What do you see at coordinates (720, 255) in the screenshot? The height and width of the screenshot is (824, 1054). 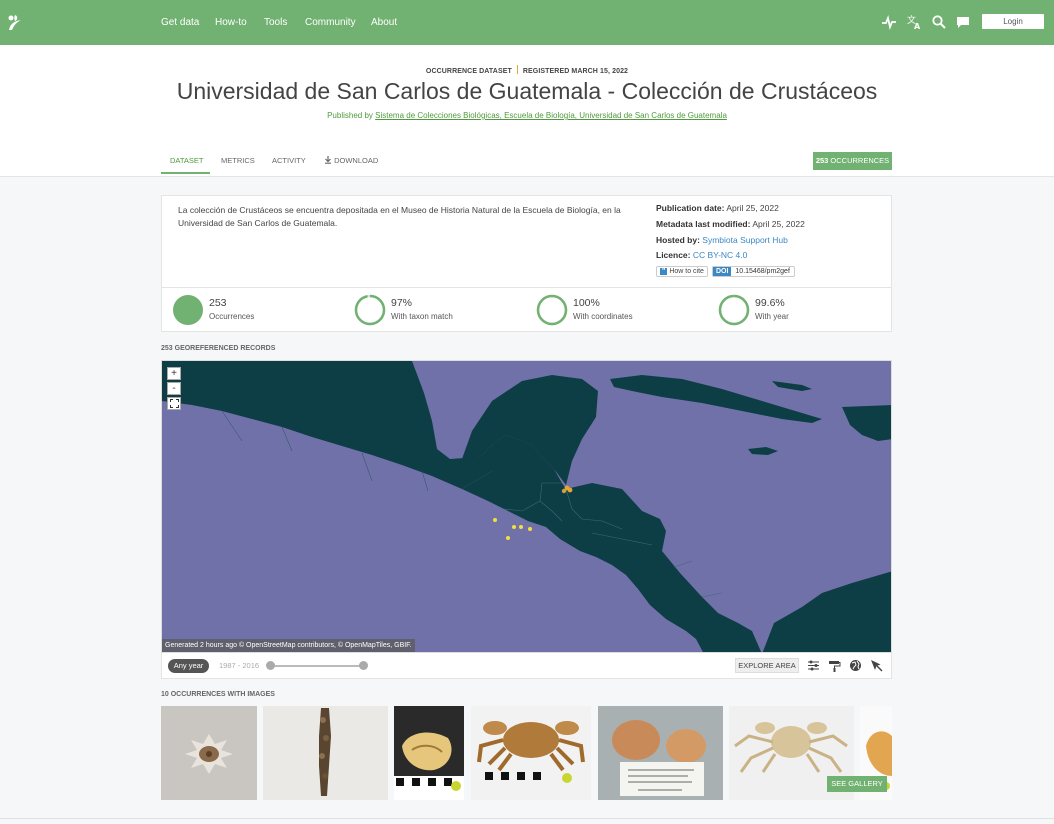 I see `licence-link: CC BY-NC 4.0` at bounding box center [720, 255].